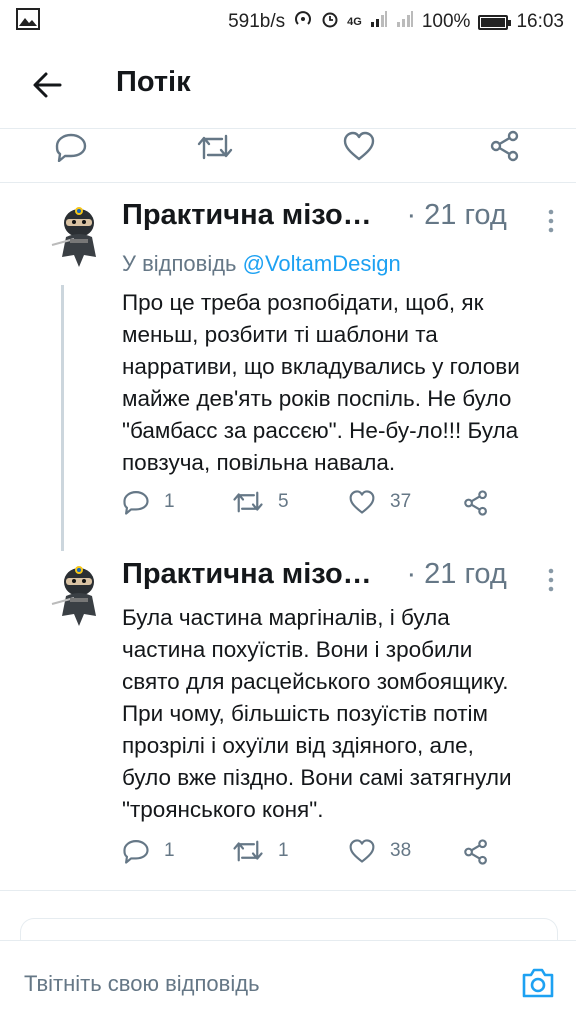 Image resolution: width=576 pixels, height=1025 pixels. I want to click on back-button, so click(47, 85).